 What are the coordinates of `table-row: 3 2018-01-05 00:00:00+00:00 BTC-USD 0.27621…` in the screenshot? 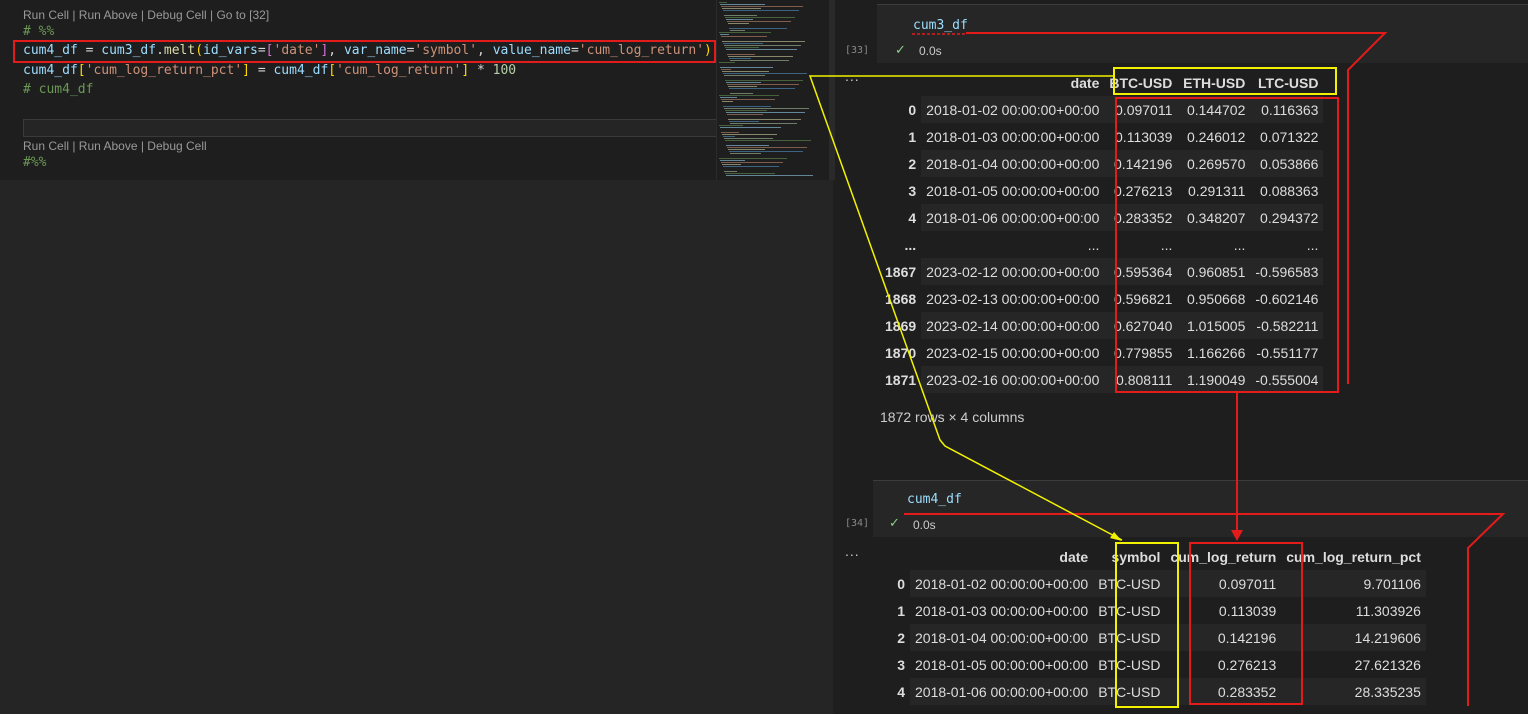 It's located at (1153, 664).